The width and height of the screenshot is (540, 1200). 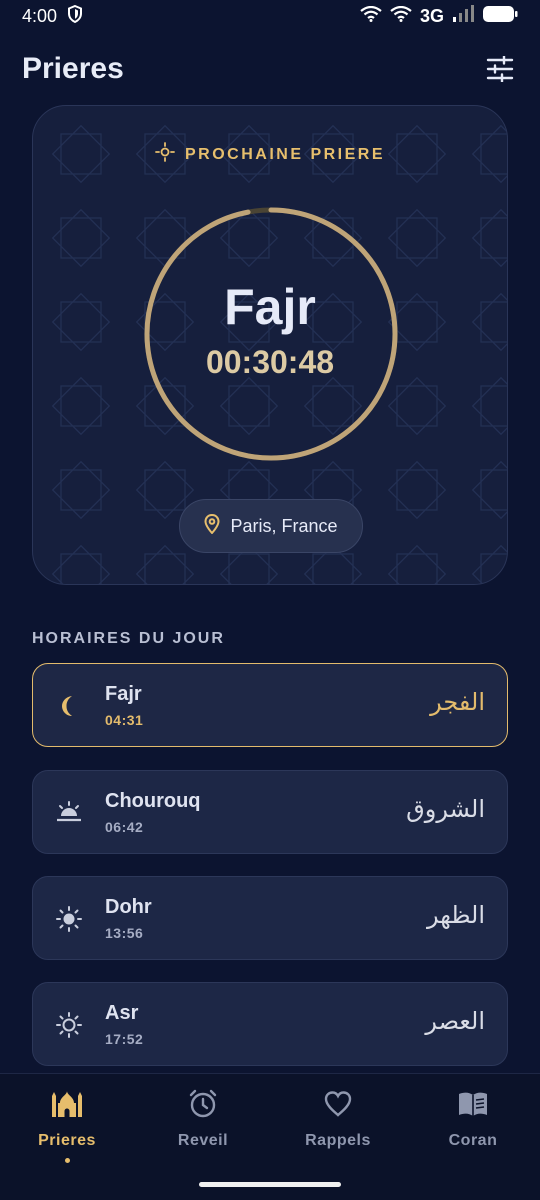 What do you see at coordinates (67, 1125) in the screenshot?
I see `nav-item-prieres: Prieres` at bounding box center [67, 1125].